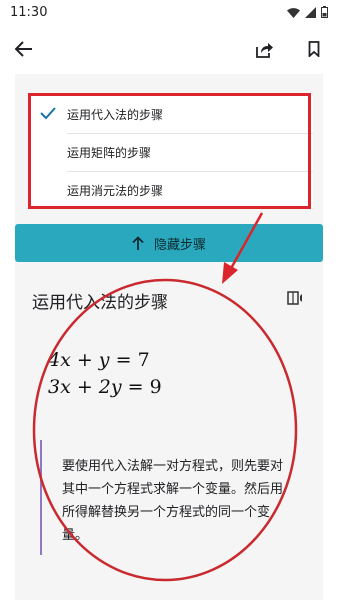  Describe the element at coordinates (293, 12) in the screenshot. I see `wifi-icon` at that location.